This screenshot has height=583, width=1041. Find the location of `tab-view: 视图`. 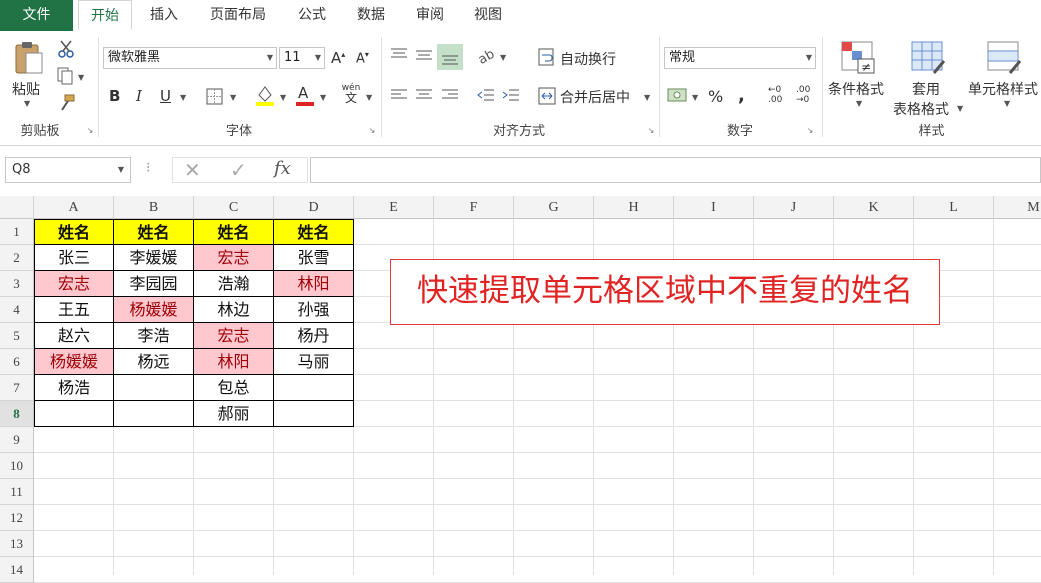

tab-view: 视图 is located at coordinates (488, 15).